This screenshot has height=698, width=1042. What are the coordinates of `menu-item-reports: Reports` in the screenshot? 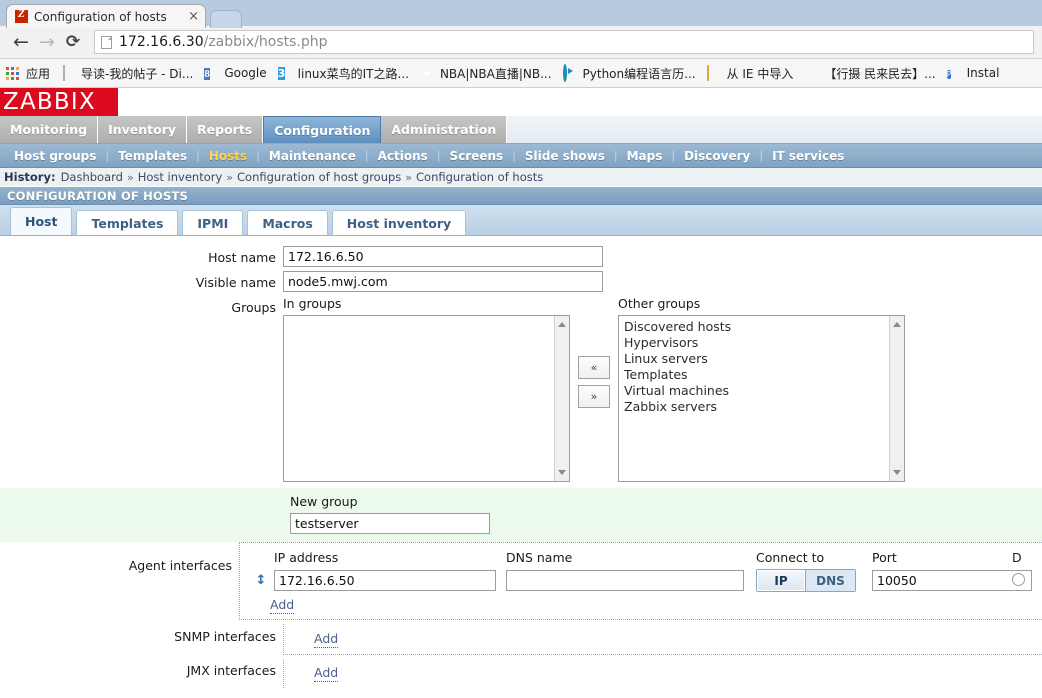 It's located at (225, 129).